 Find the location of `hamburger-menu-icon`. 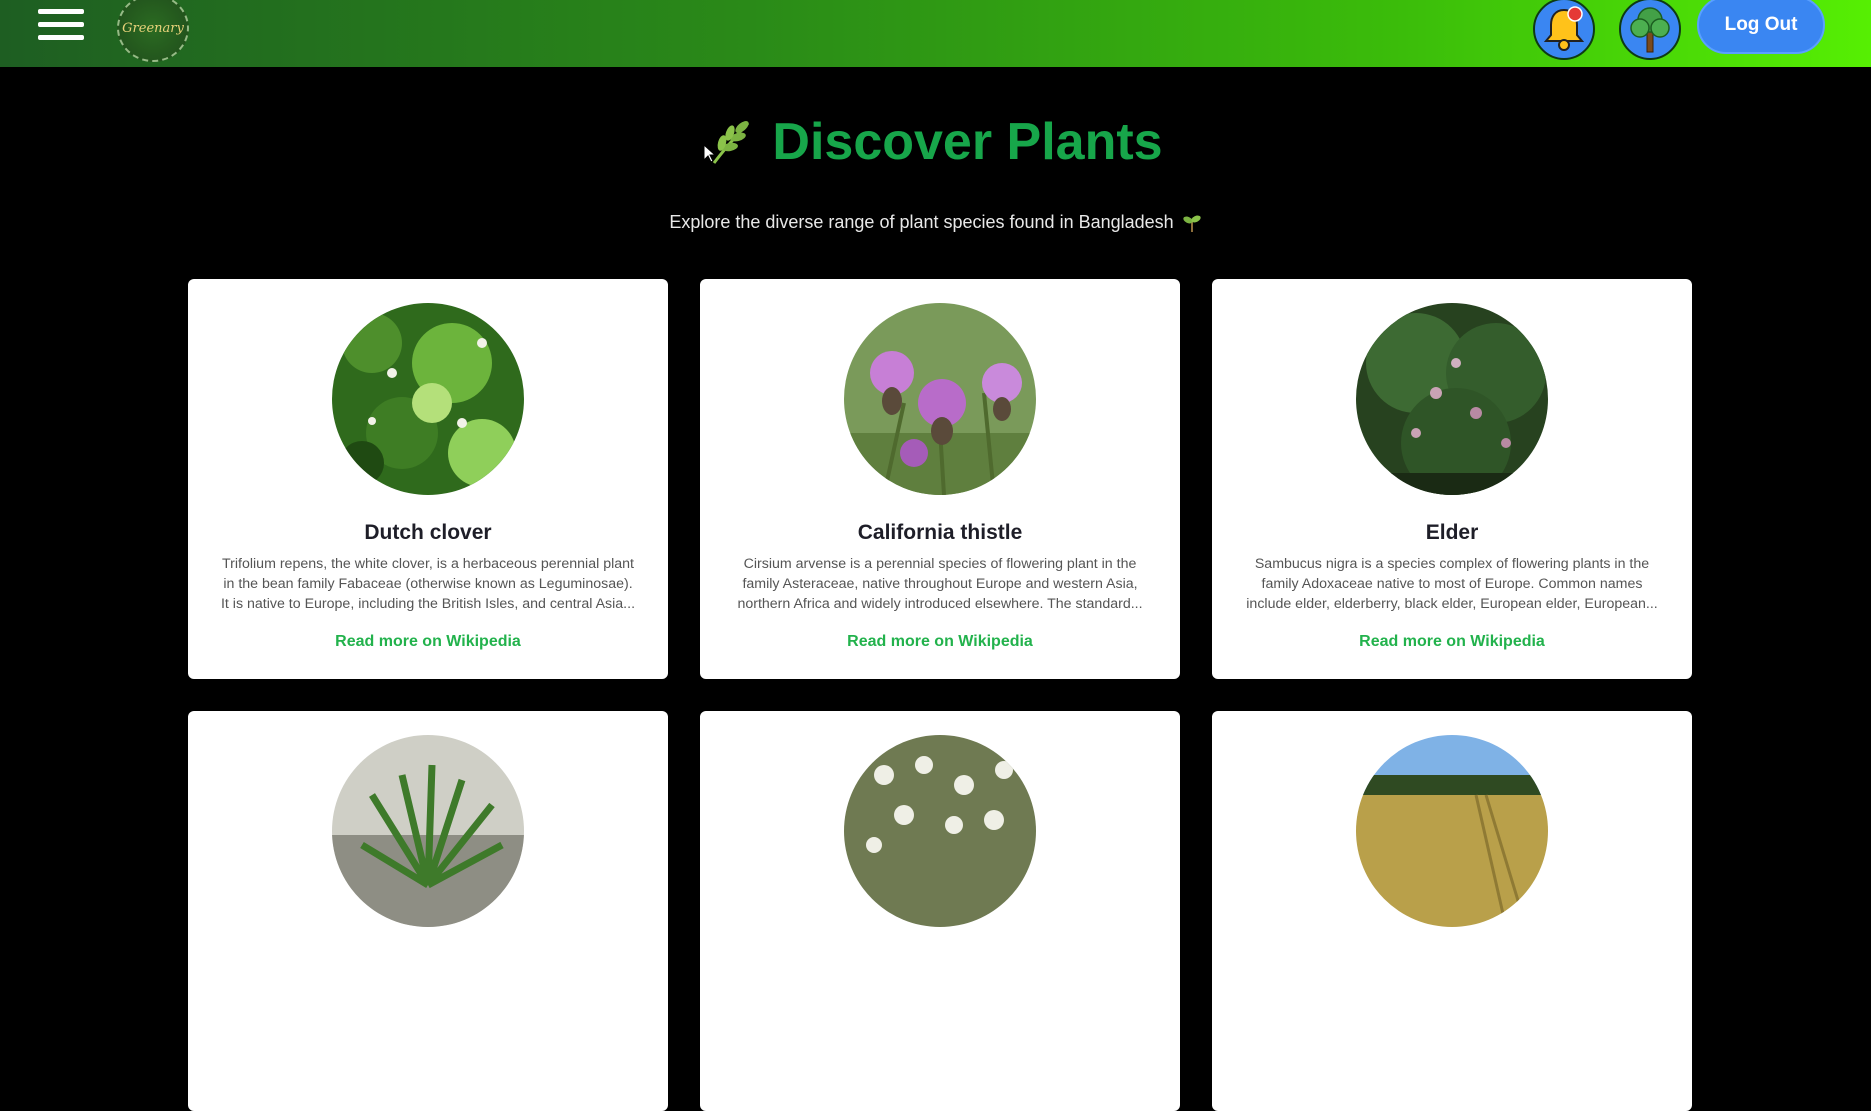

hamburger-menu-icon is located at coordinates (61, 24).